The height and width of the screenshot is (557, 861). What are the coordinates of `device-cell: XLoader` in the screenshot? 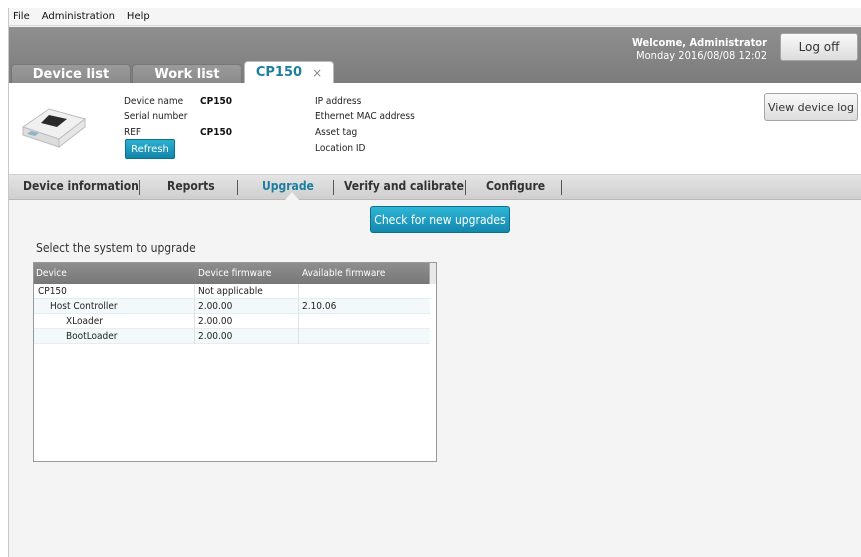 It's located at (84, 321).